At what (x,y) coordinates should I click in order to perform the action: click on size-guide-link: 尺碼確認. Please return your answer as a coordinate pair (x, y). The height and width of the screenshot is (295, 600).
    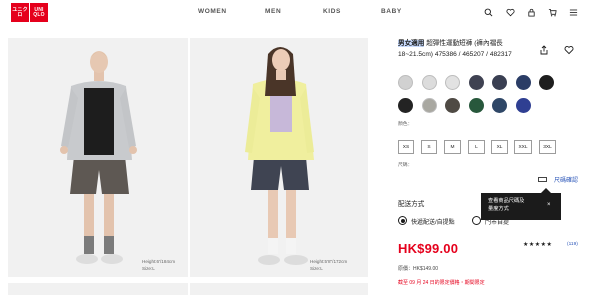
    Looking at the image, I should click on (566, 179).